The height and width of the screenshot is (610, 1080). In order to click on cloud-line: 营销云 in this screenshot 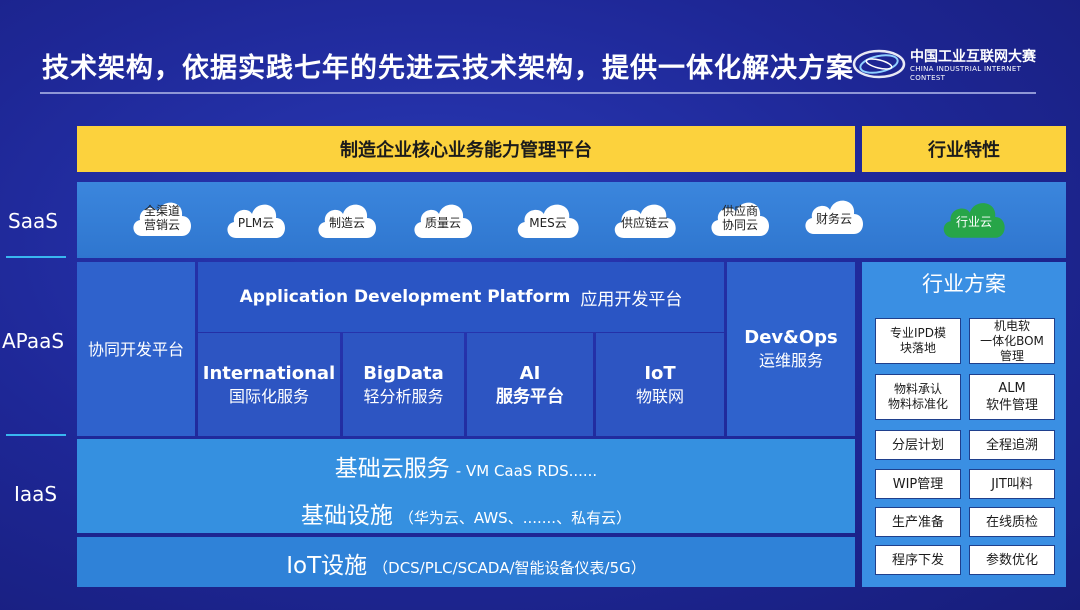, I will do `click(161, 225)`.